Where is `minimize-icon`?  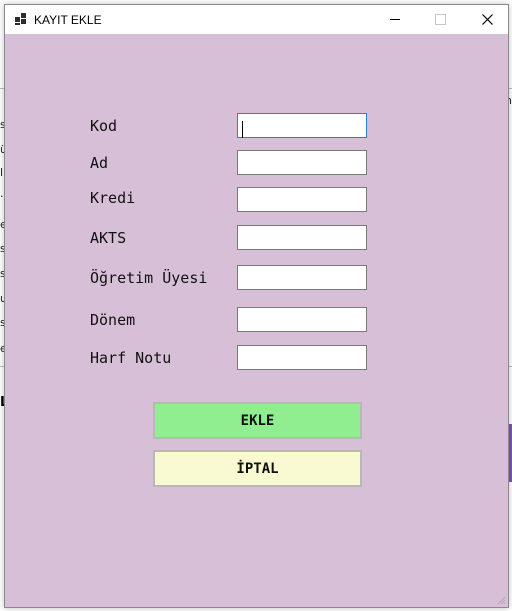 minimize-icon is located at coordinates (395, 19).